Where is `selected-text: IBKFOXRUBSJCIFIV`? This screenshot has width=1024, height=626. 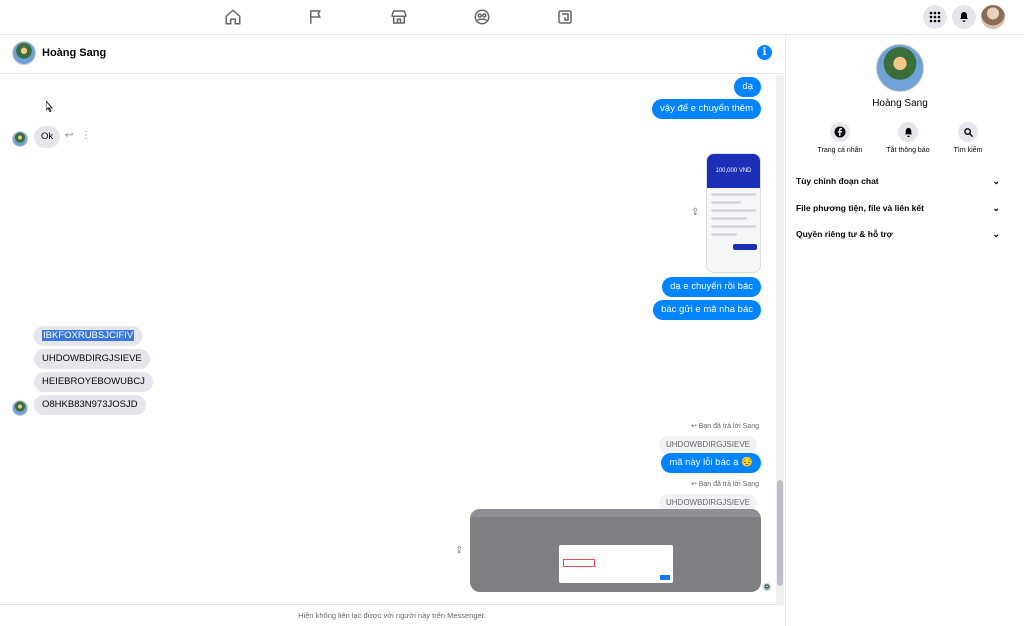
selected-text: IBKFOXRUBSJCIFIV is located at coordinates (88, 335).